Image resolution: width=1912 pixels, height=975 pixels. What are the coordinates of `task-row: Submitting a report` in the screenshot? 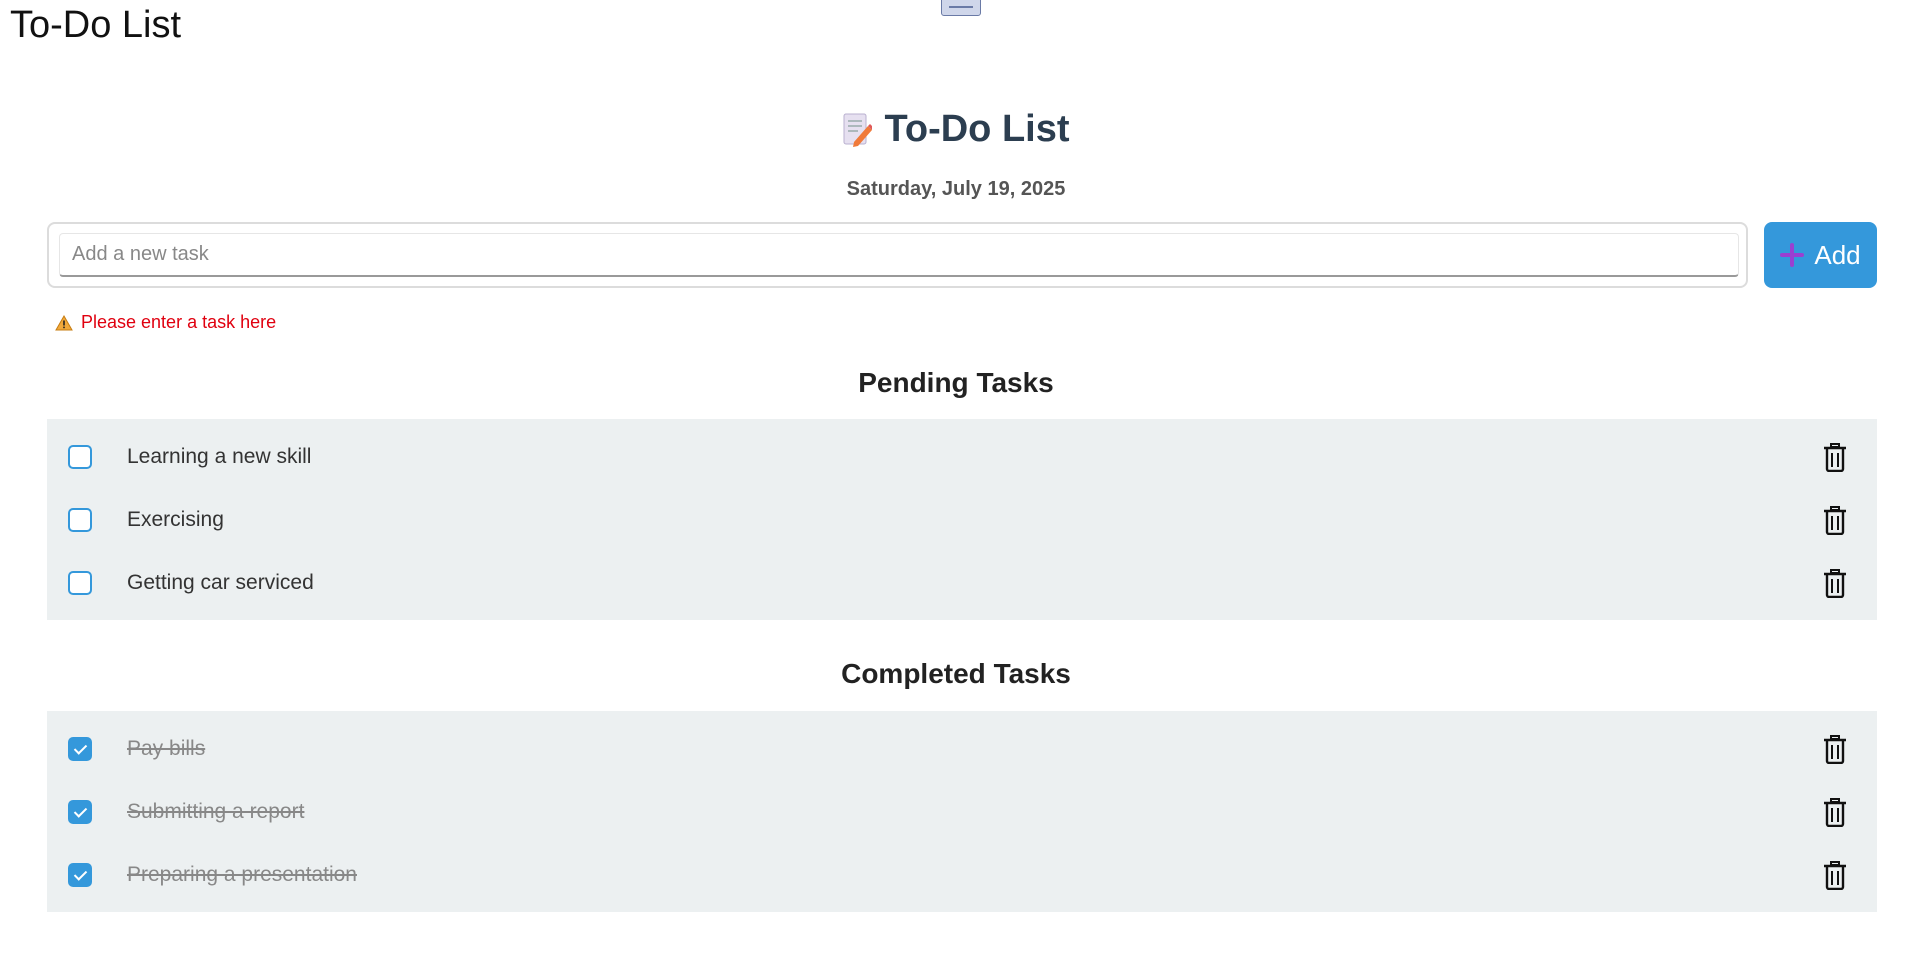 It's located at (962, 811).